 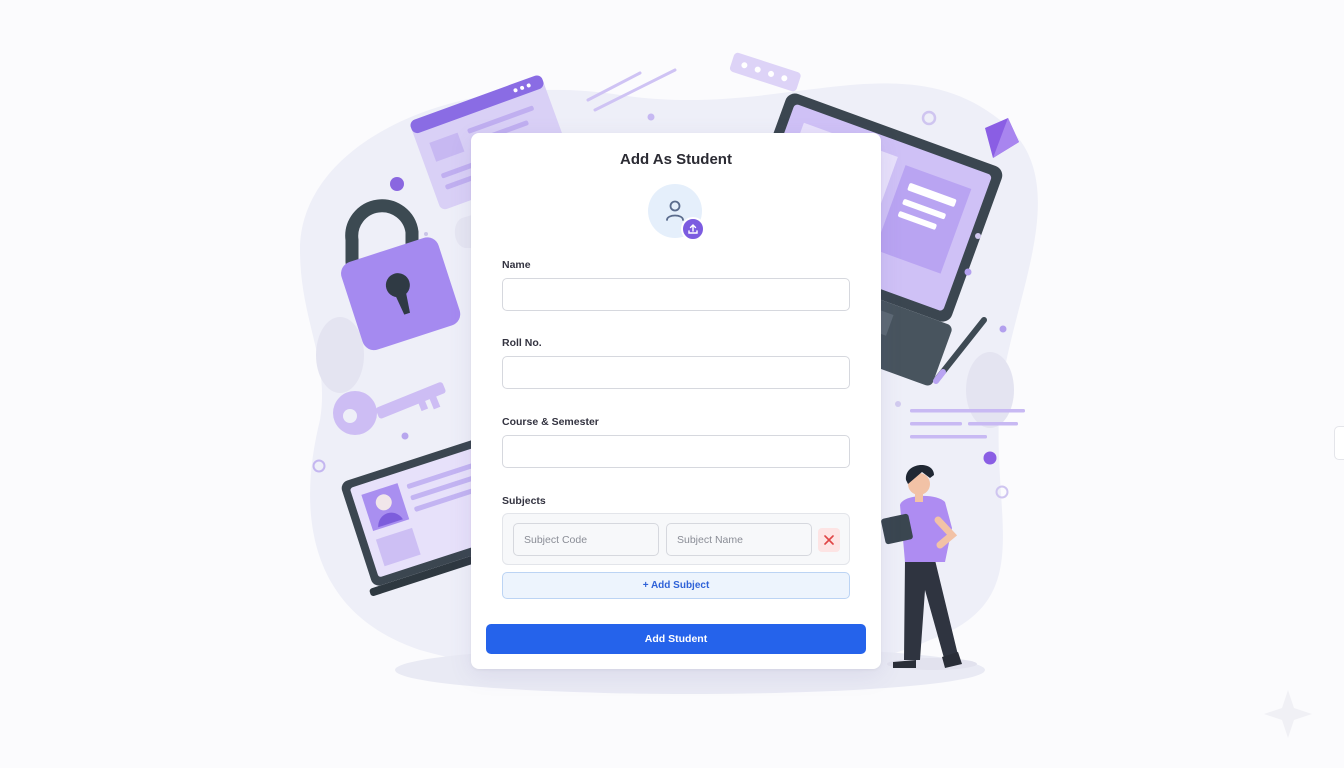 What do you see at coordinates (676, 372) in the screenshot?
I see `roll-number-field` at bounding box center [676, 372].